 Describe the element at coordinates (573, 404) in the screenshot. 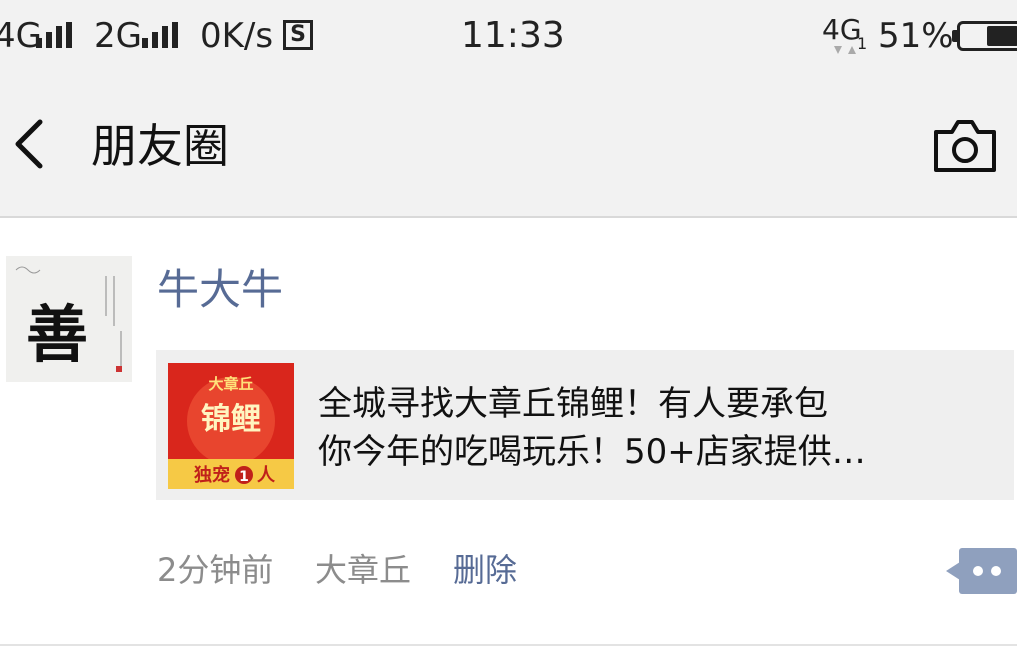

I see `link-title-line-1: 全城寻找大章丘锦鲤！有人要承包` at that location.